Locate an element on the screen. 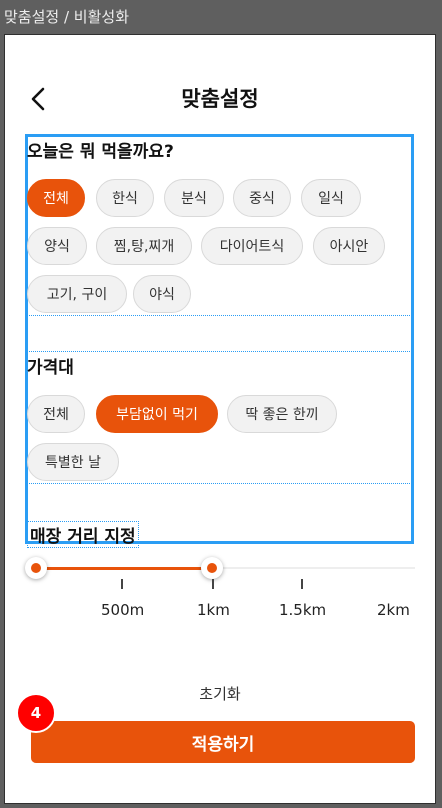 The width and height of the screenshot is (442, 808). food-chip-all: 전체 is located at coordinates (56, 198).